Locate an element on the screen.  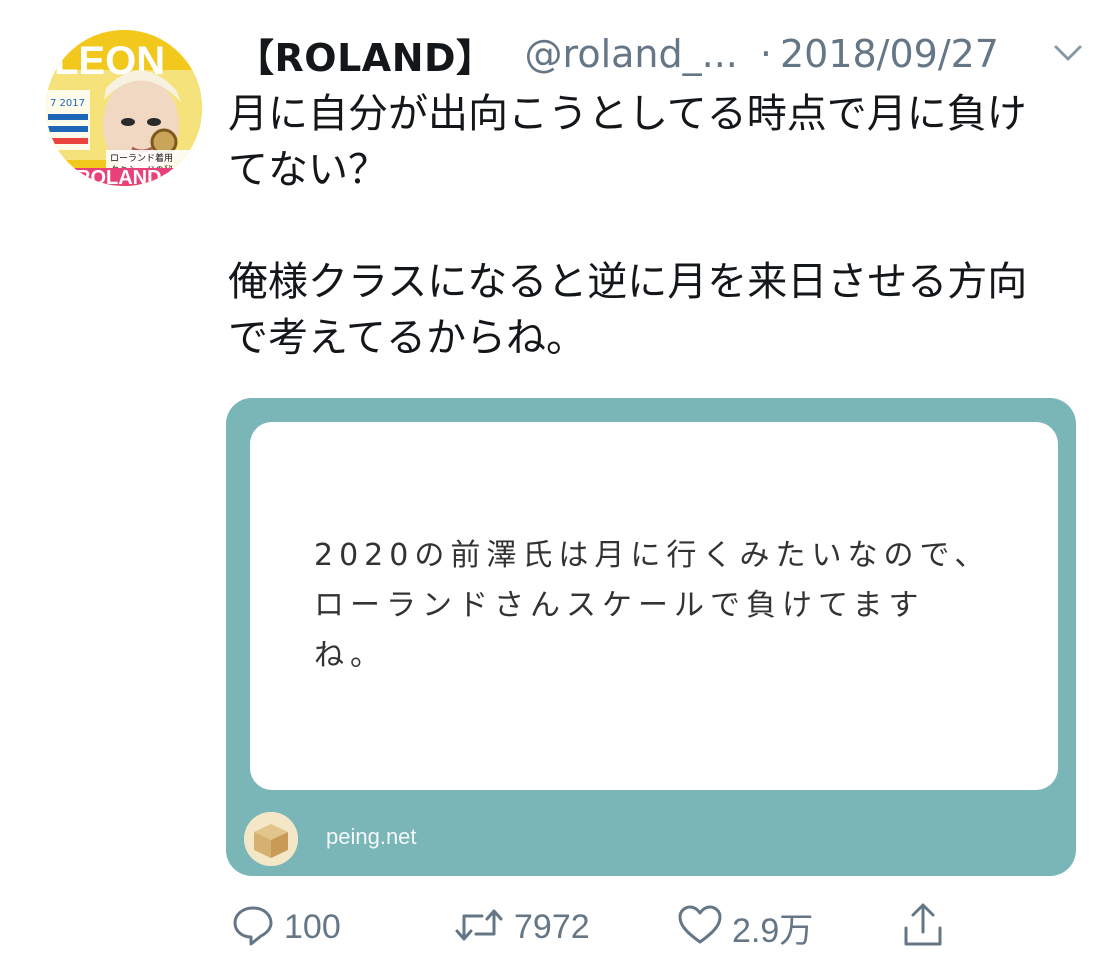
like-button: 2.9万 is located at coordinates (744, 927).